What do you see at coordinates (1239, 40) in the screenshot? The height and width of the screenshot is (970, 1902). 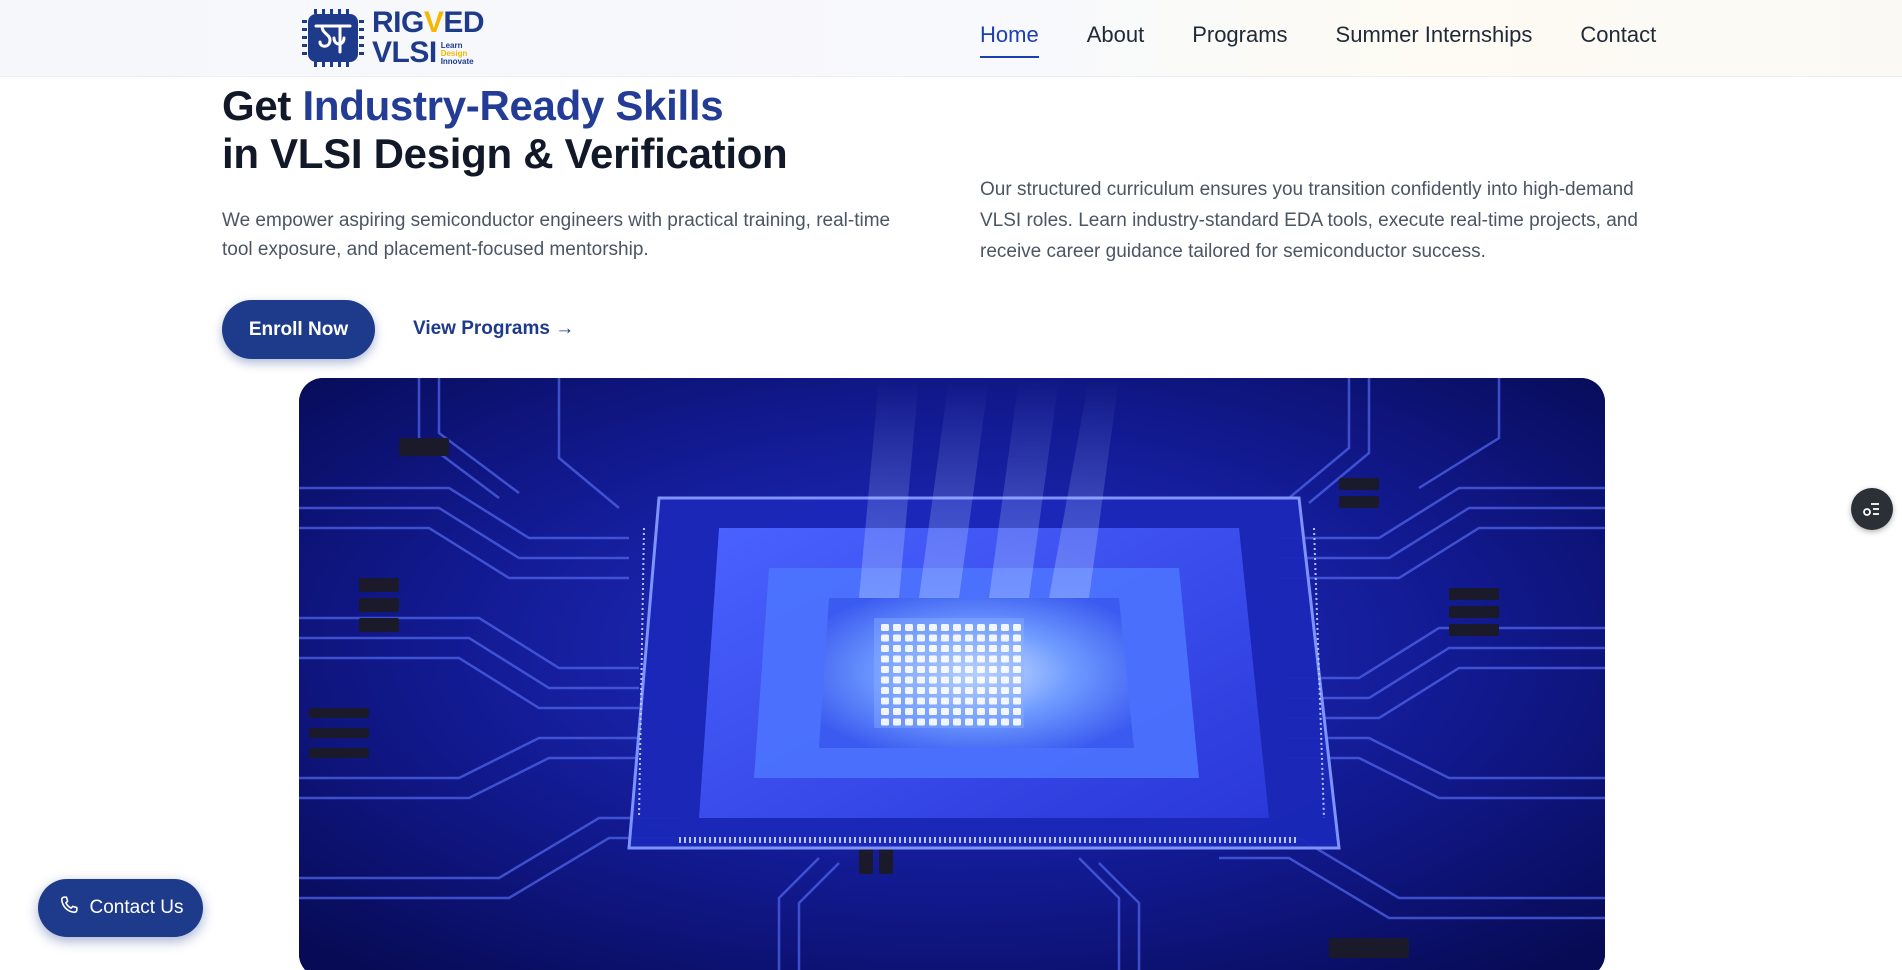 I see `nav-programs: Programs` at bounding box center [1239, 40].